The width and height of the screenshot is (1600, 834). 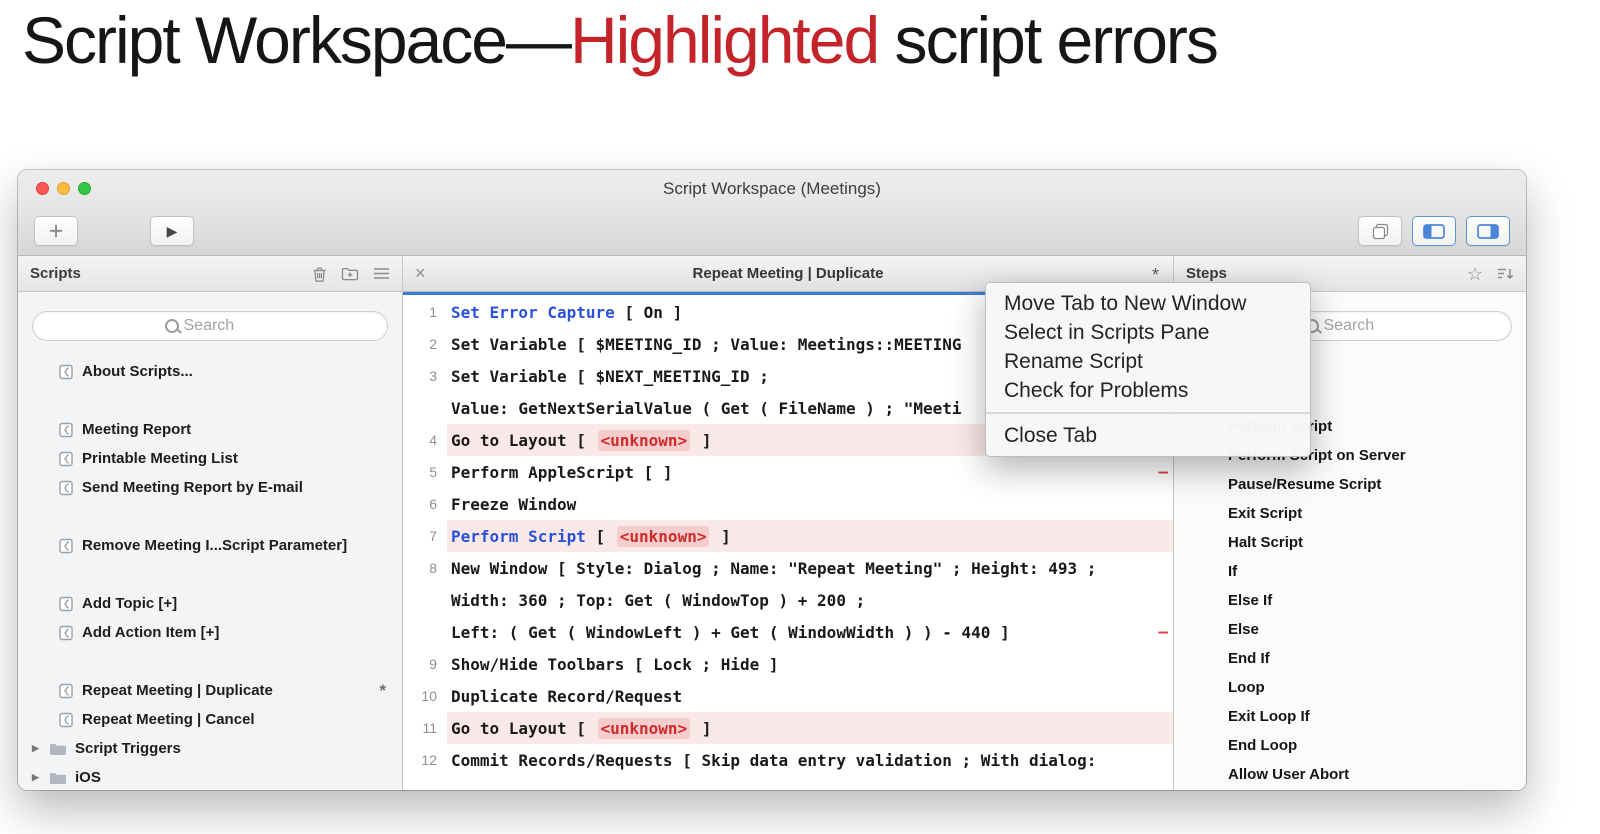 I want to click on scripts-folder-item-script-triggers: ▶ Script Triggers, so click(x=210, y=748).